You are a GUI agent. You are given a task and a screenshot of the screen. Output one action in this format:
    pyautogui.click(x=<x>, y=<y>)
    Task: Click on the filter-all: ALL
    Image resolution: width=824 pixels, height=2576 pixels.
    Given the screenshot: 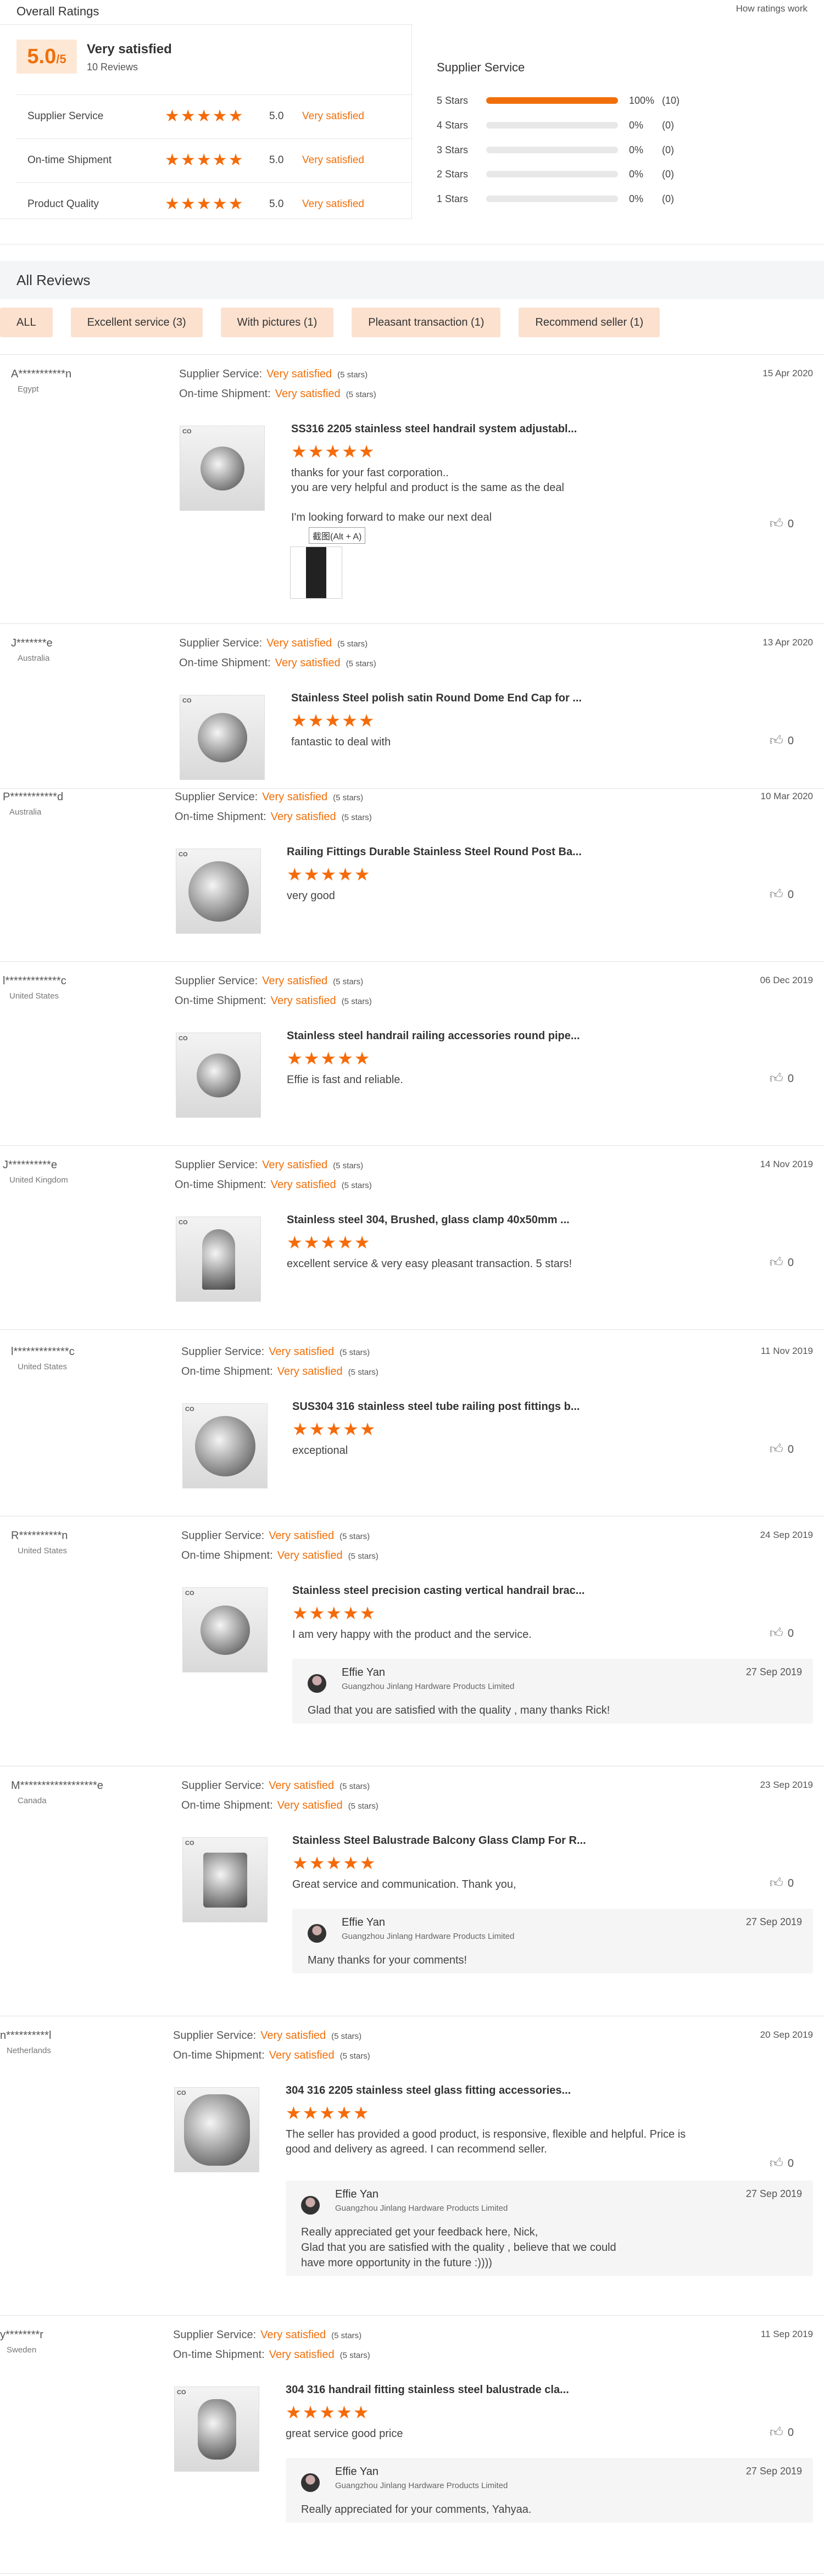 What is the action you would take?
    pyautogui.click(x=27, y=322)
    